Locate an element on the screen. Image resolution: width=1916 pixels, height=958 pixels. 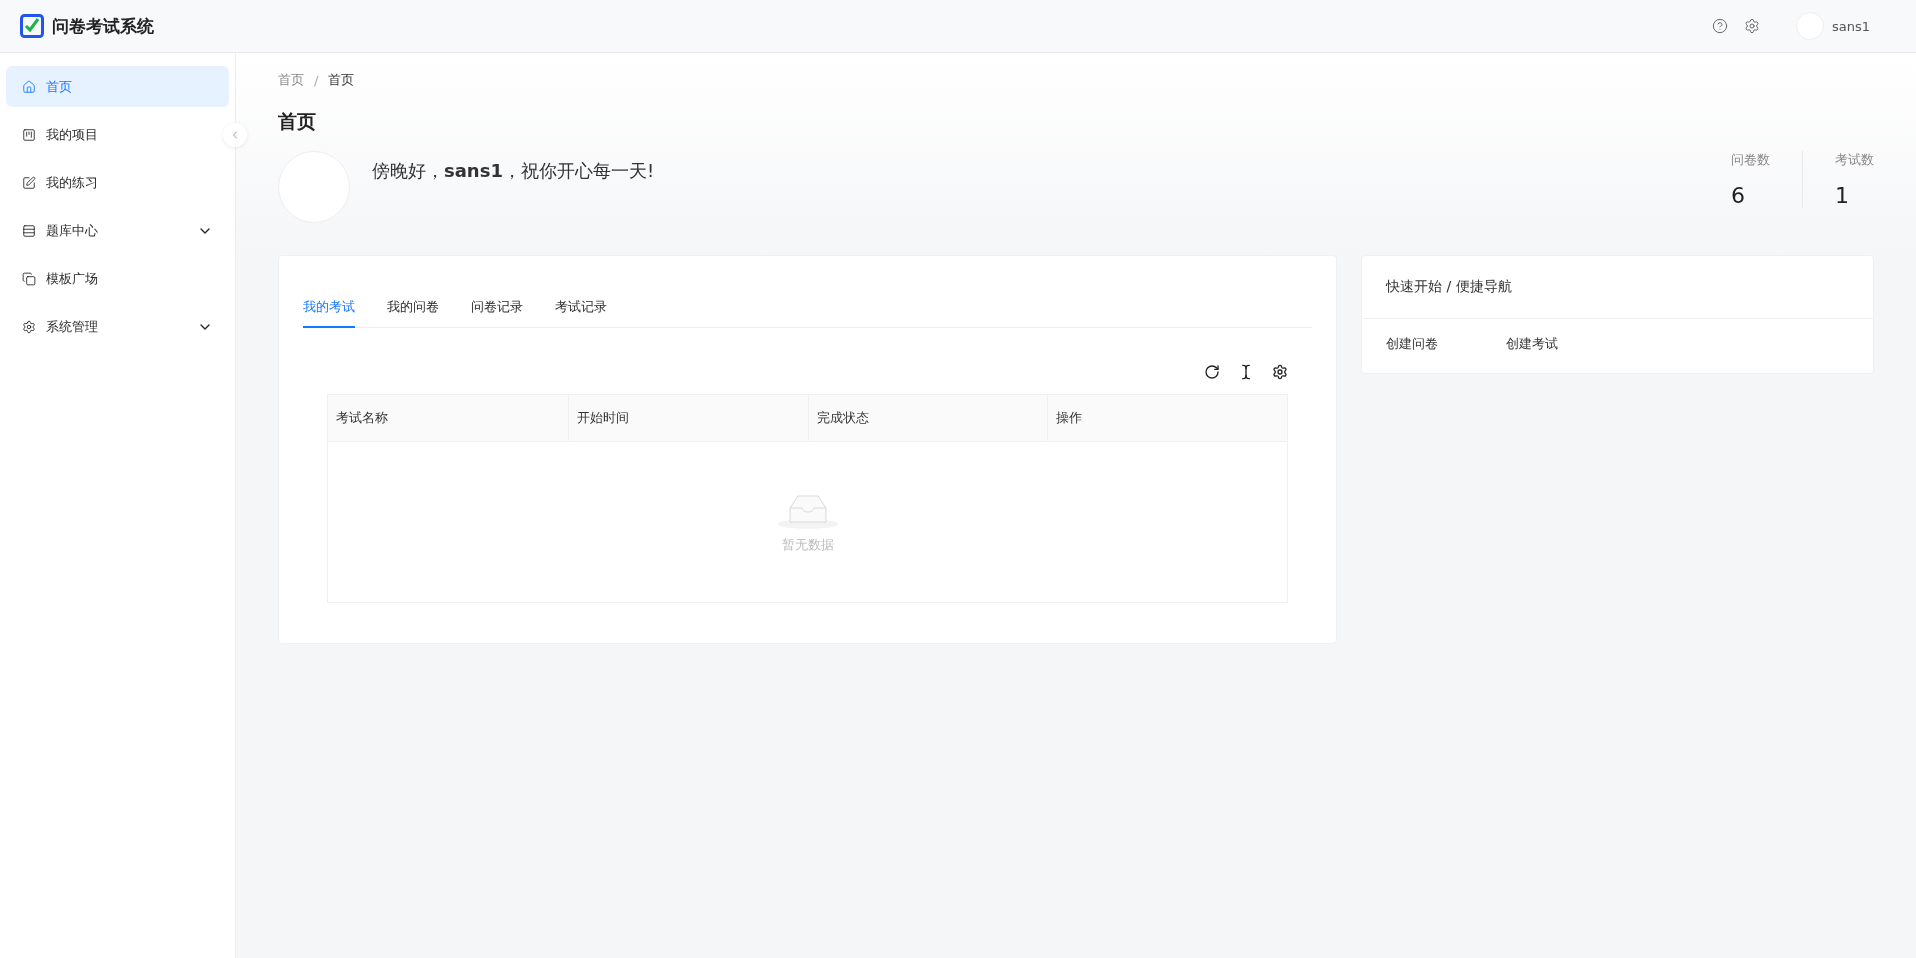
stat-label: 考试数 is located at coordinates (1854, 160).